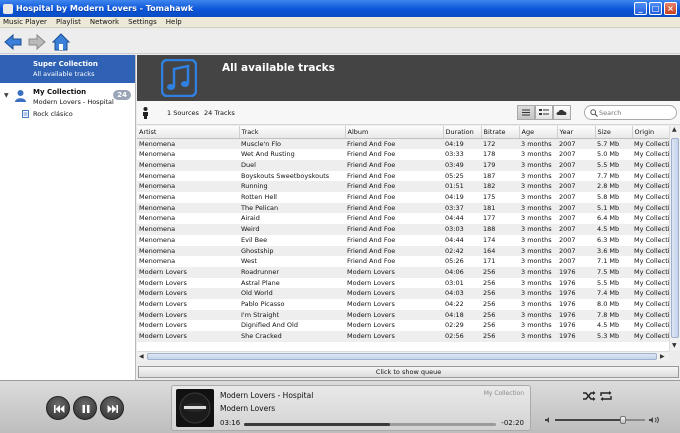  Describe the element at coordinates (25, 22) in the screenshot. I see `menu-music-player: Music Player` at that location.